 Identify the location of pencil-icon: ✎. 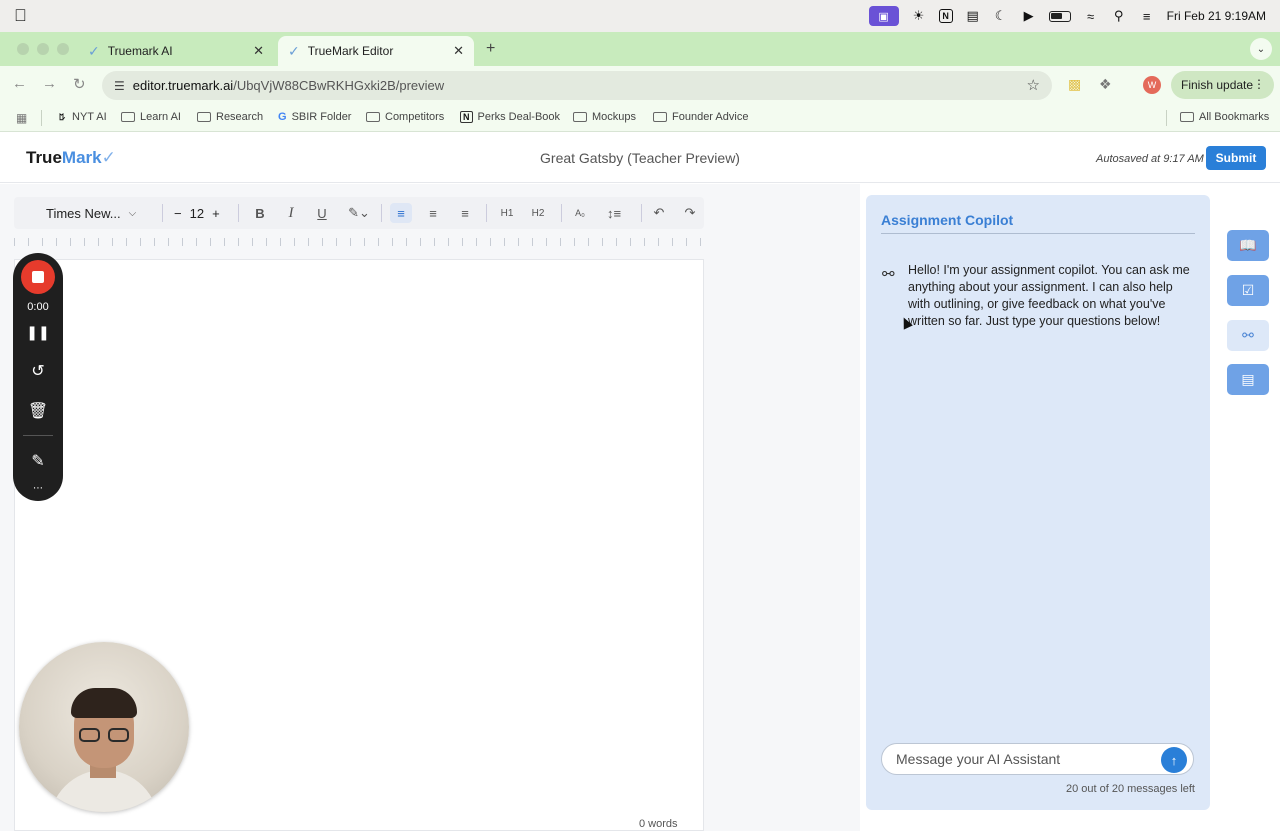
(38, 461).